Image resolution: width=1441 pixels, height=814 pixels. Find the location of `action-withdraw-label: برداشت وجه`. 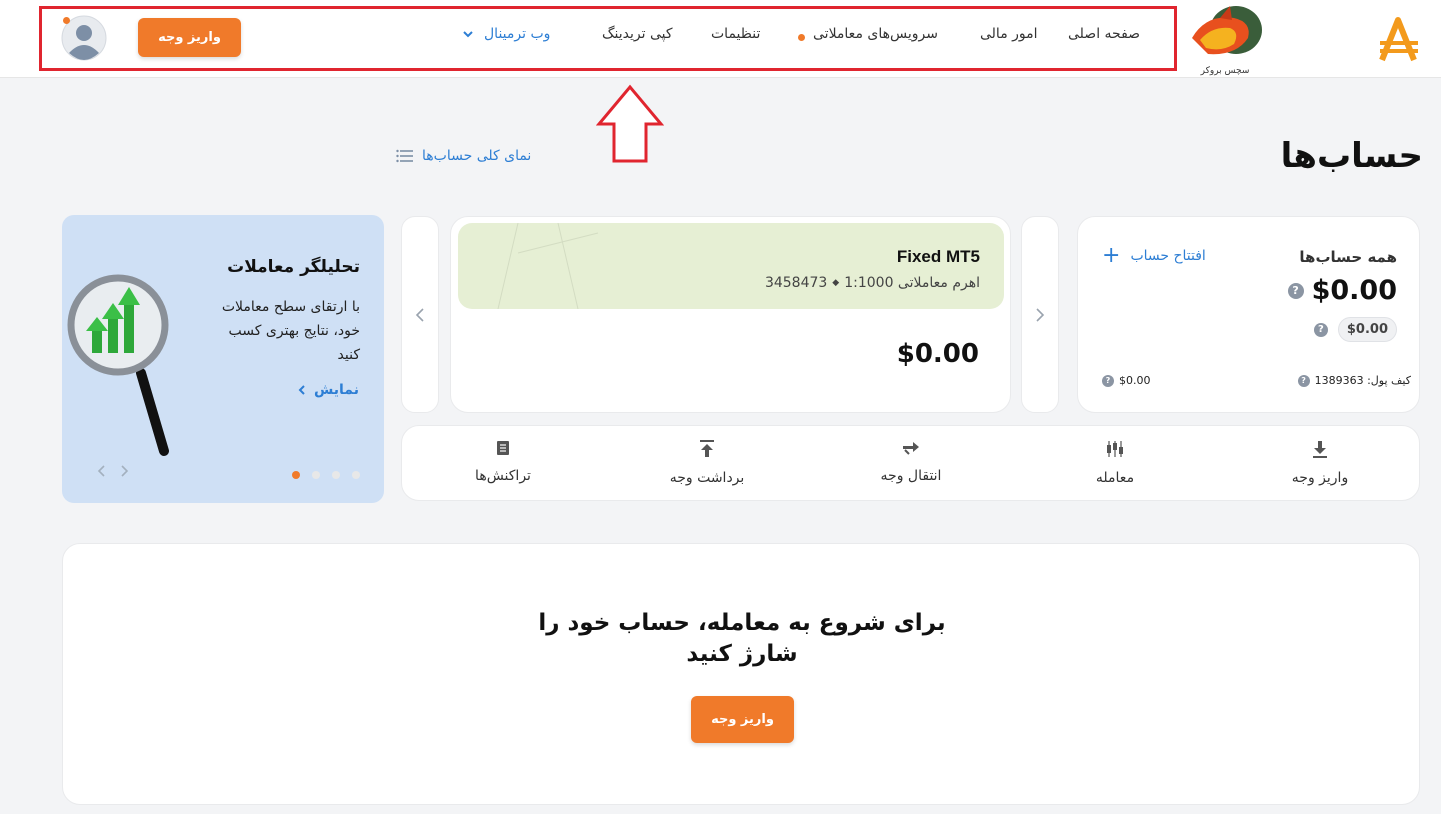

action-withdraw-label: برداشت وجه is located at coordinates (707, 478).